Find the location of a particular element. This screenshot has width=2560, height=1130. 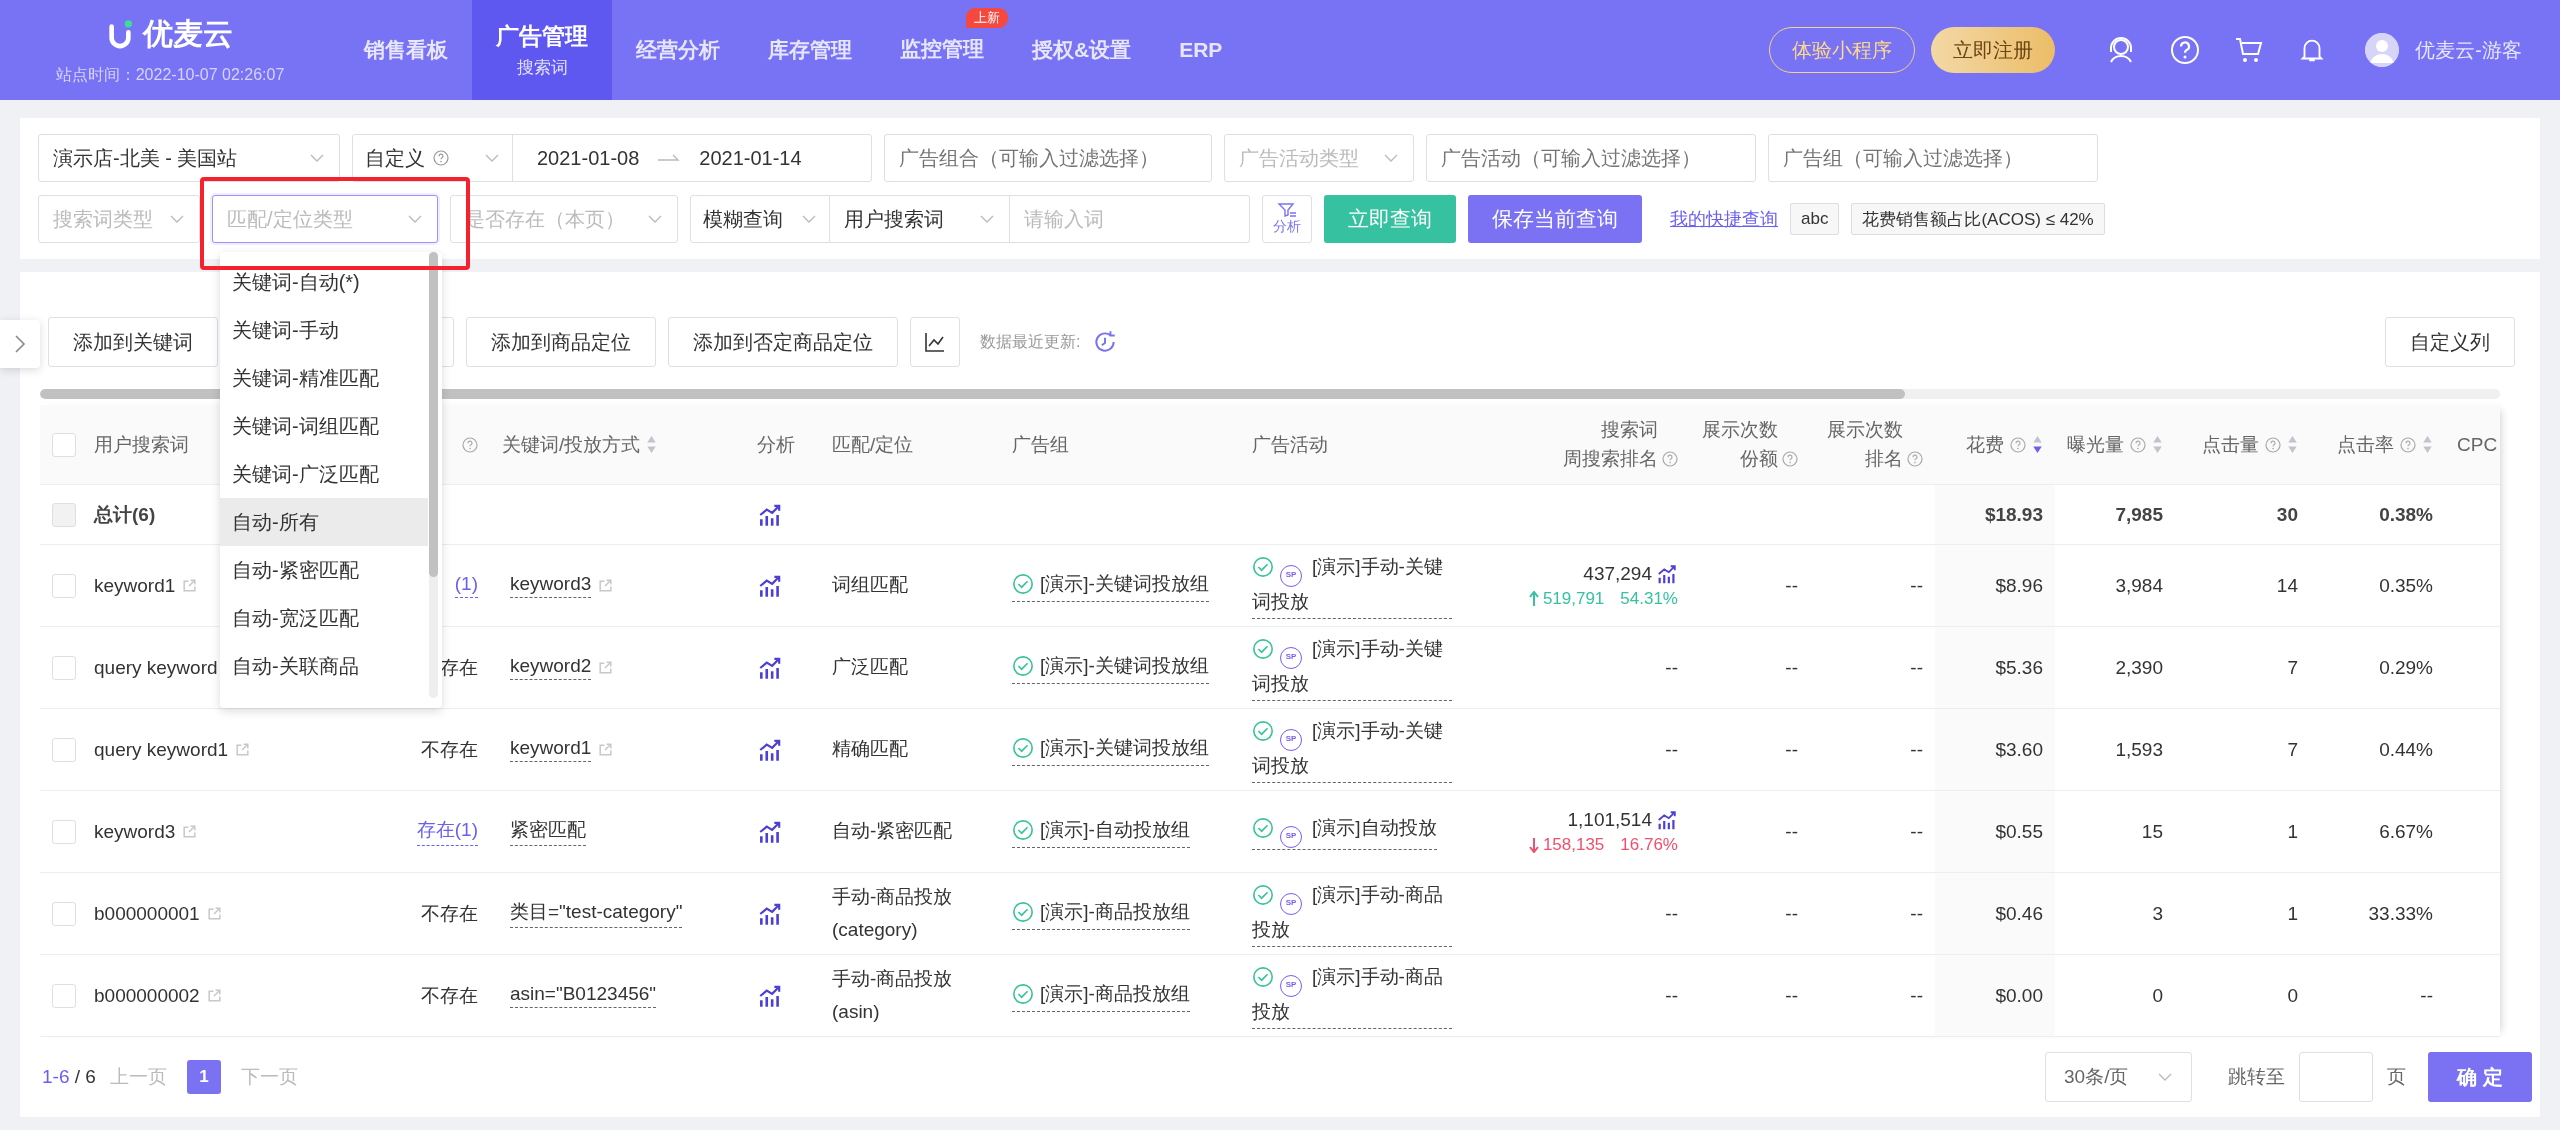

column-header: 广告组 is located at coordinates (1040, 444).